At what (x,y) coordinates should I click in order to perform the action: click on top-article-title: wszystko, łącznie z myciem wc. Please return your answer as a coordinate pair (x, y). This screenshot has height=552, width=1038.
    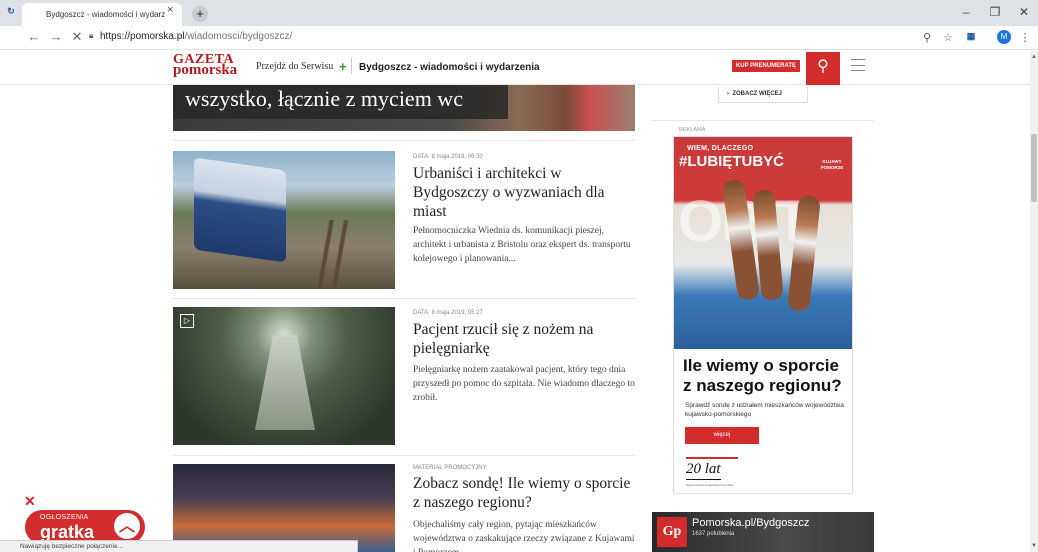
    Looking at the image, I should click on (324, 99).